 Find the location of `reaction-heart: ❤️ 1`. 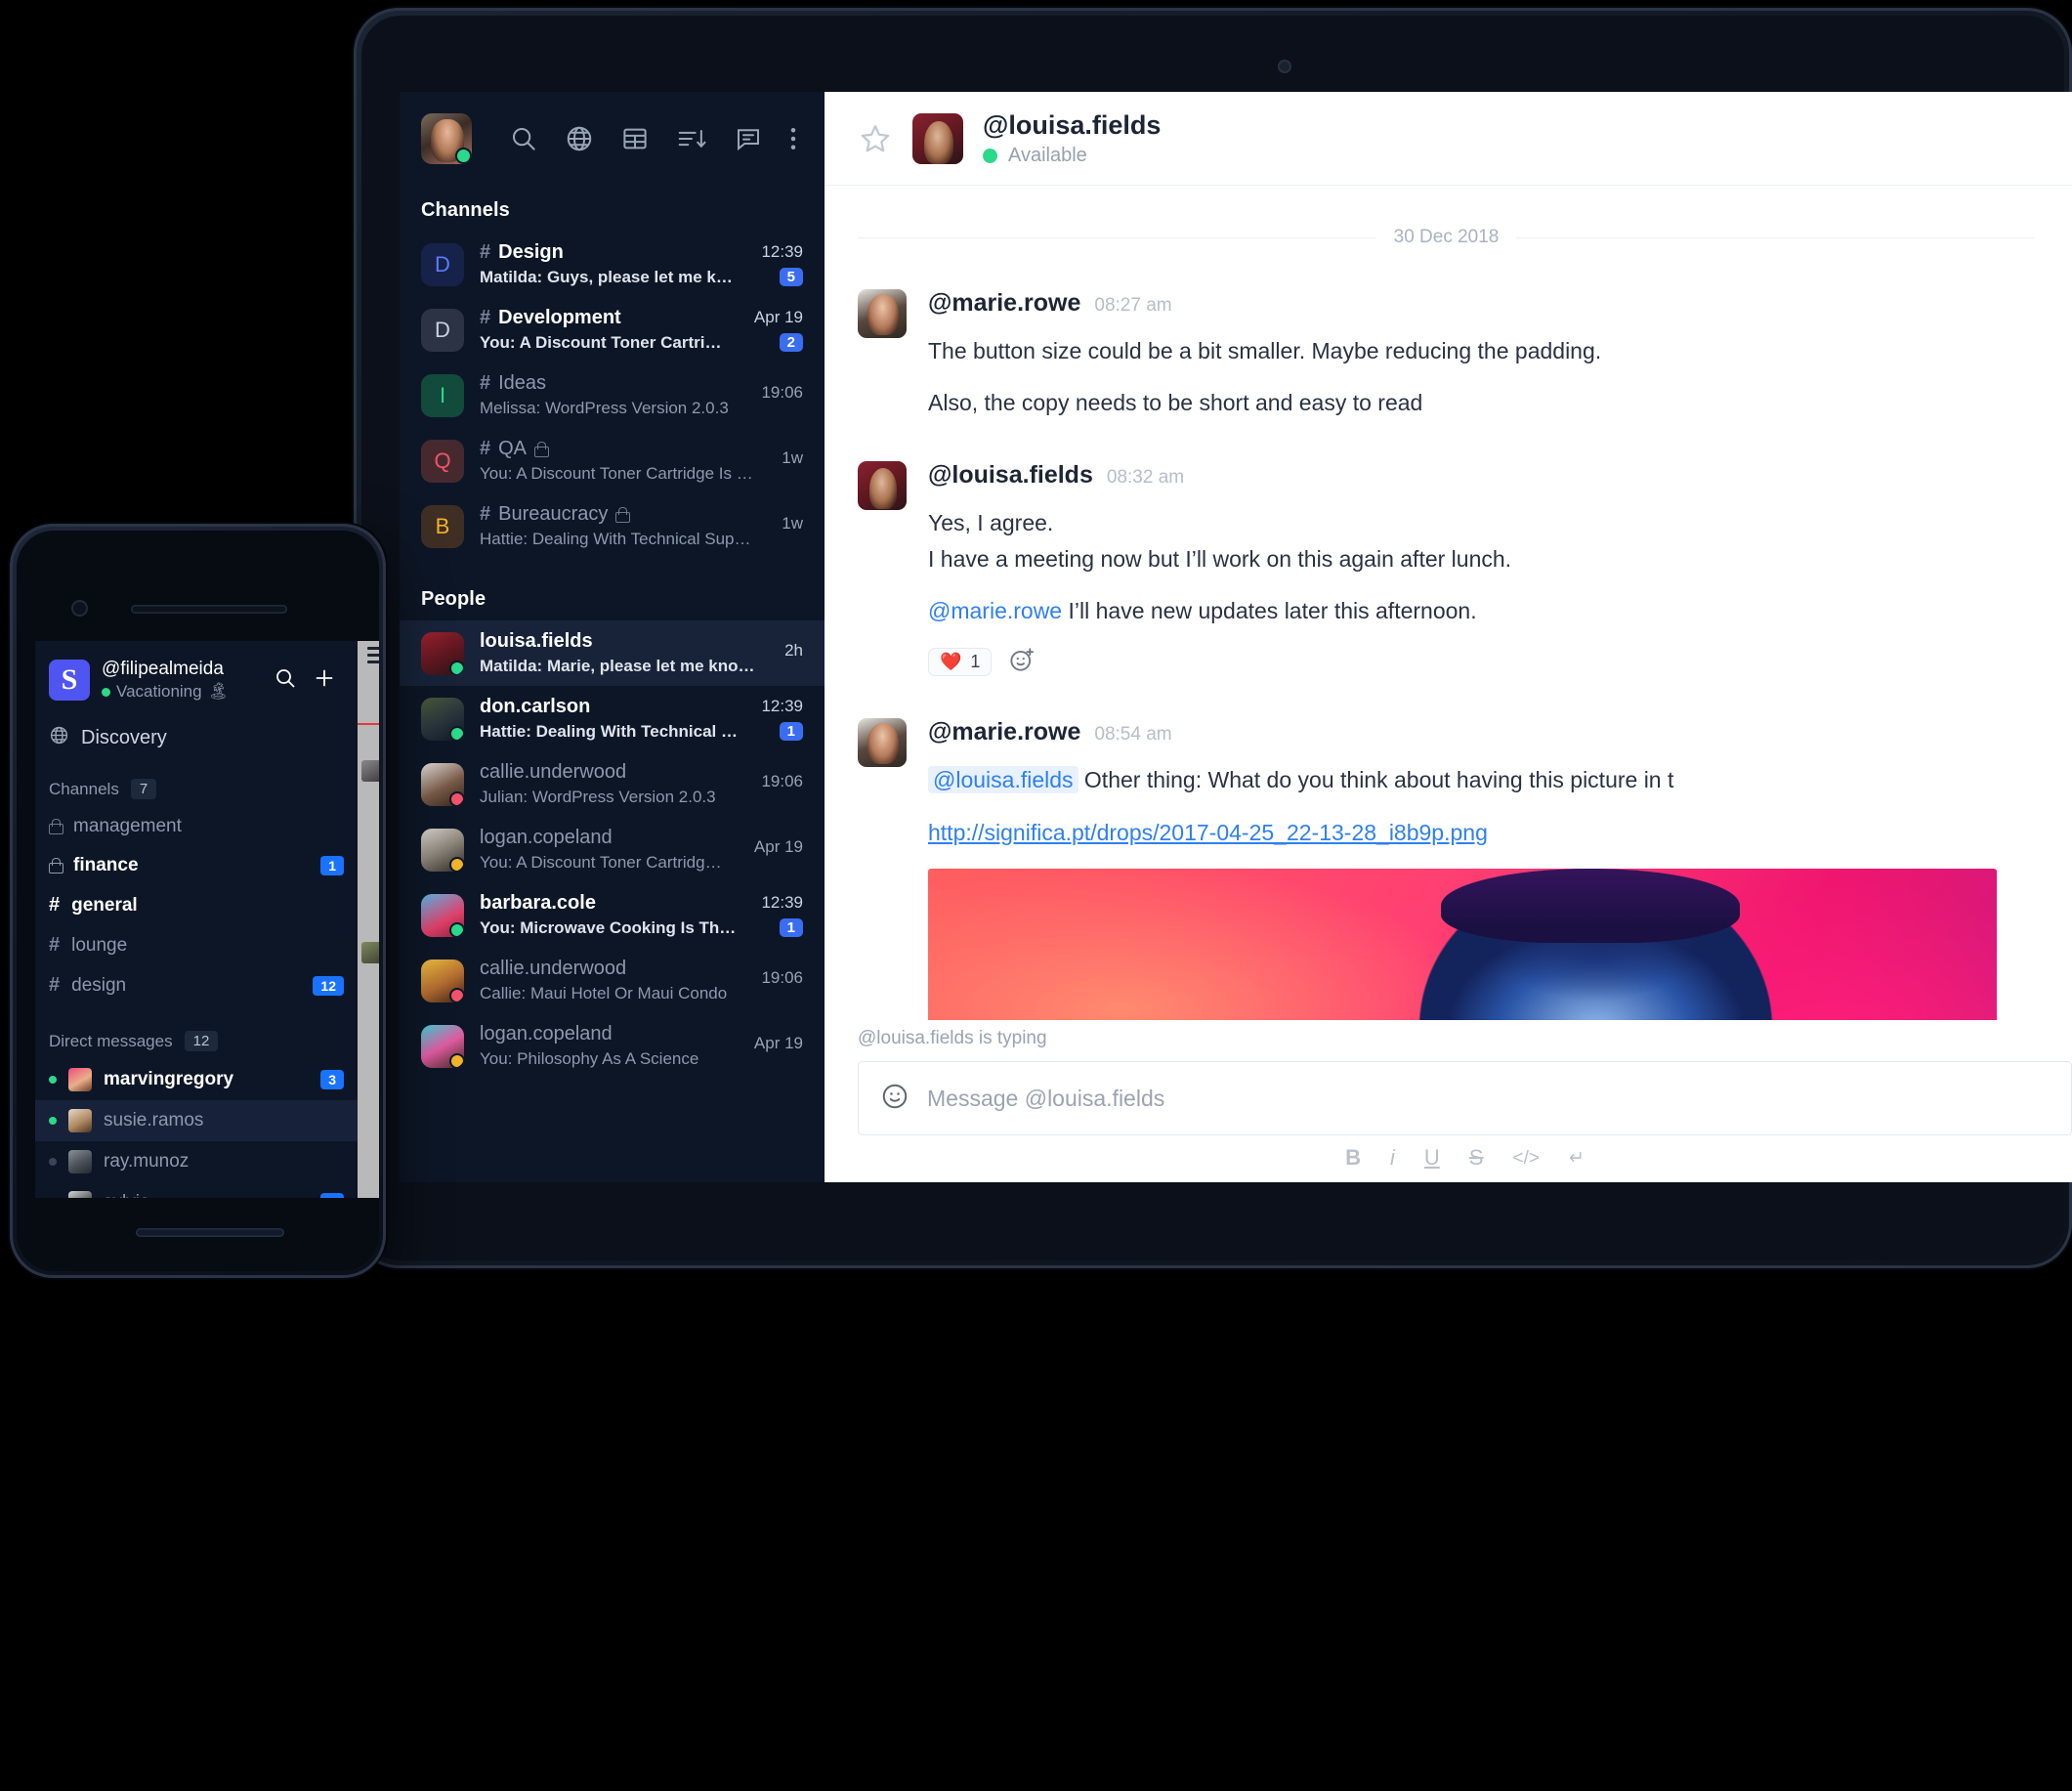

reaction-heart: ❤️ 1 is located at coordinates (961, 662).